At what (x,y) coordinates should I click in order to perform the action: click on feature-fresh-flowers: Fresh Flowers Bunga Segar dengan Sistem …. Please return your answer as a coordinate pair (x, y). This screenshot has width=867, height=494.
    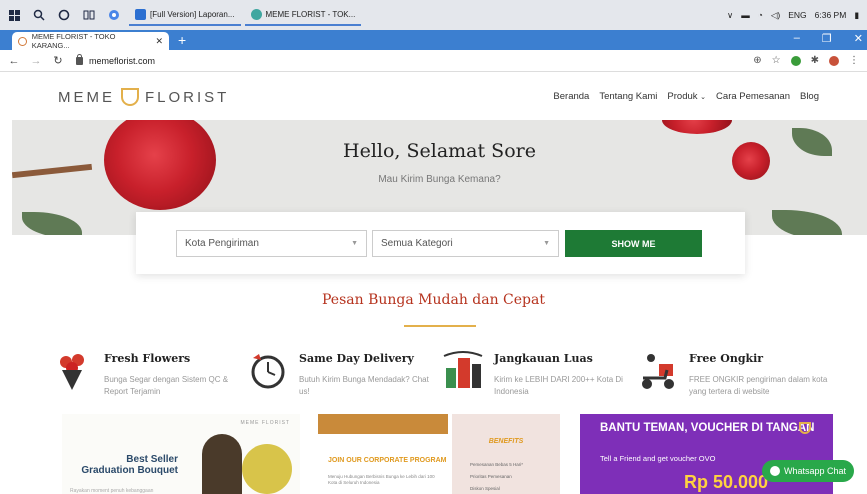
    Looking at the image, I should click on (147, 375).